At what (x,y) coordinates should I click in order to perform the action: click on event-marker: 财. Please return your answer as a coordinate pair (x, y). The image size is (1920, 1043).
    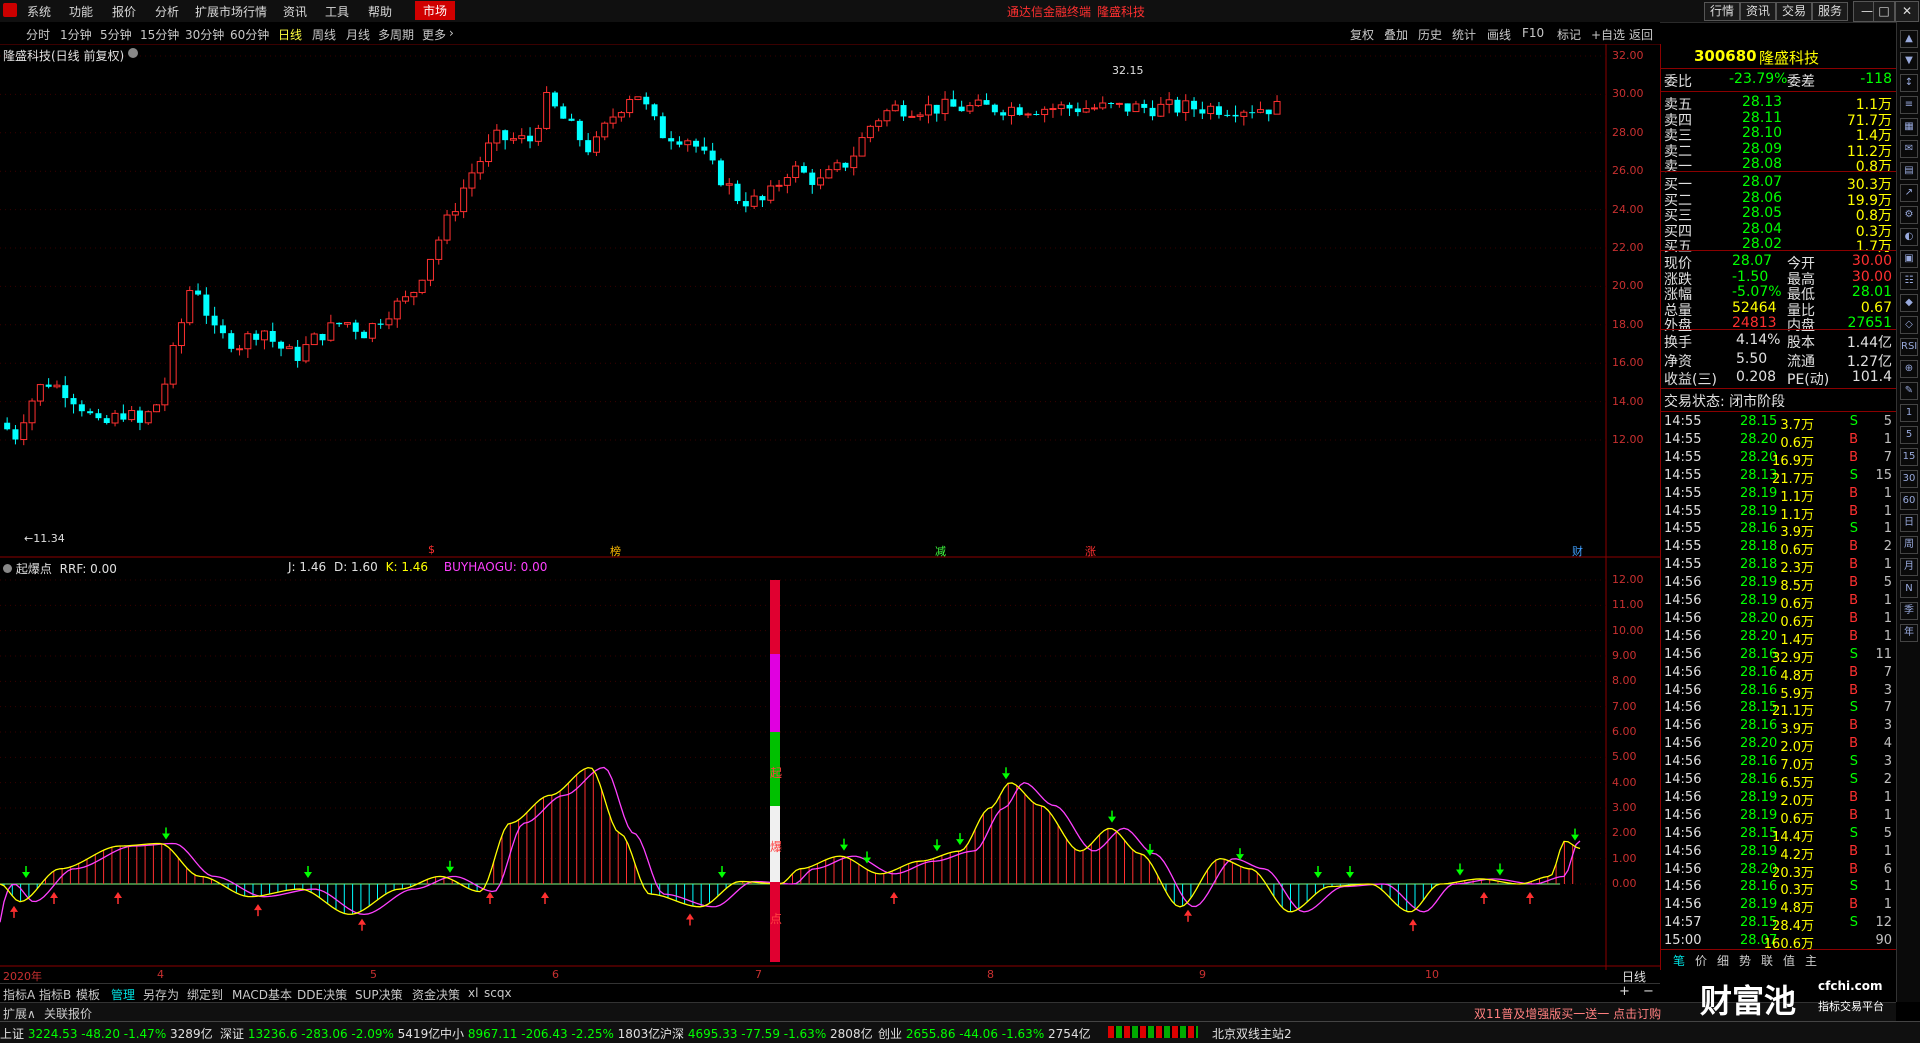
    Looking at the image, I should click on (1577, 551).